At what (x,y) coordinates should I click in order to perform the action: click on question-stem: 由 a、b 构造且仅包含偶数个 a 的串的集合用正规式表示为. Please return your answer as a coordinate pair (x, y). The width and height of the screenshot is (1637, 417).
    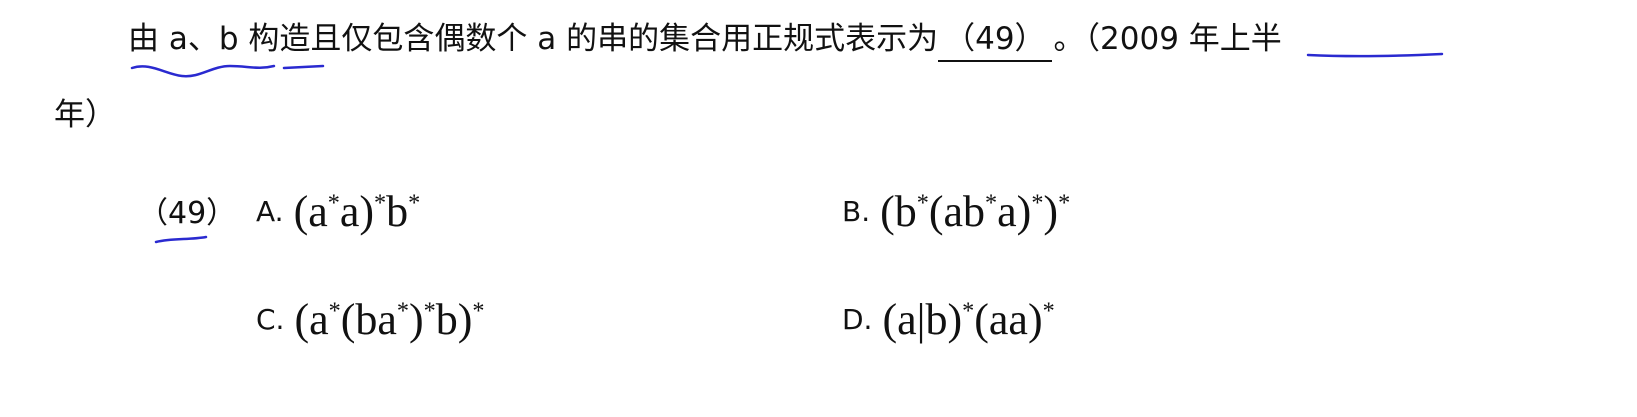
    Looking at the image, I should click on (533, 39).